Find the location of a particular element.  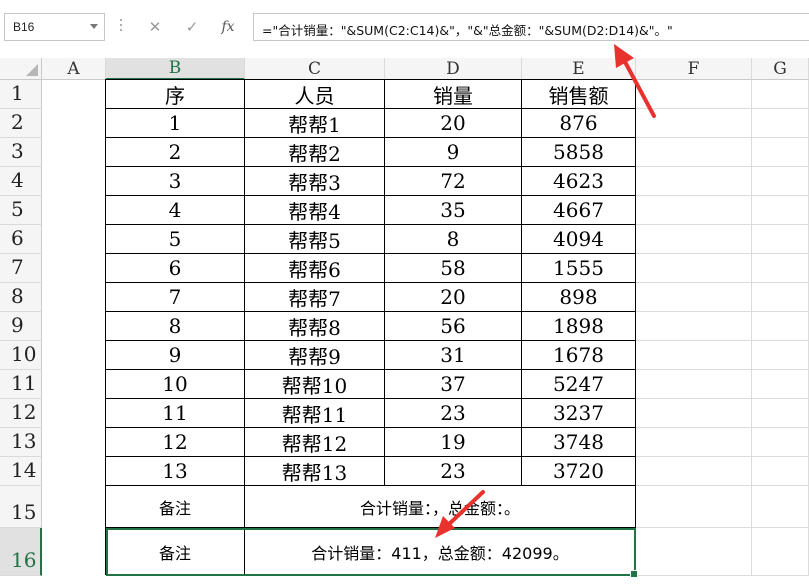

row-header-14: 14 is located at coordinates (21, 471).